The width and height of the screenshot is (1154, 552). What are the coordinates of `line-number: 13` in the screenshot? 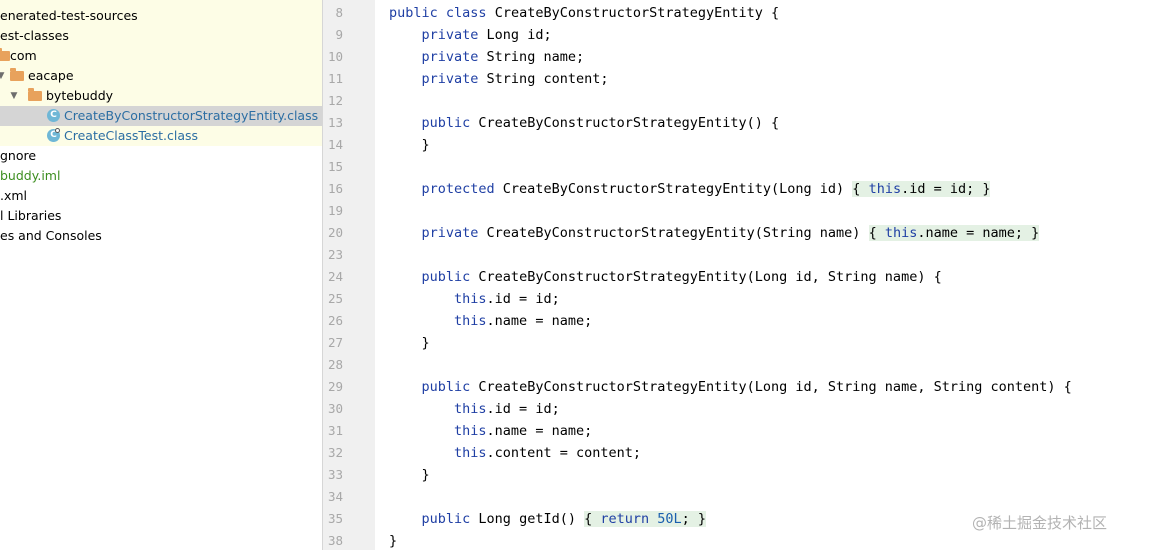 It's located at (335, 122).